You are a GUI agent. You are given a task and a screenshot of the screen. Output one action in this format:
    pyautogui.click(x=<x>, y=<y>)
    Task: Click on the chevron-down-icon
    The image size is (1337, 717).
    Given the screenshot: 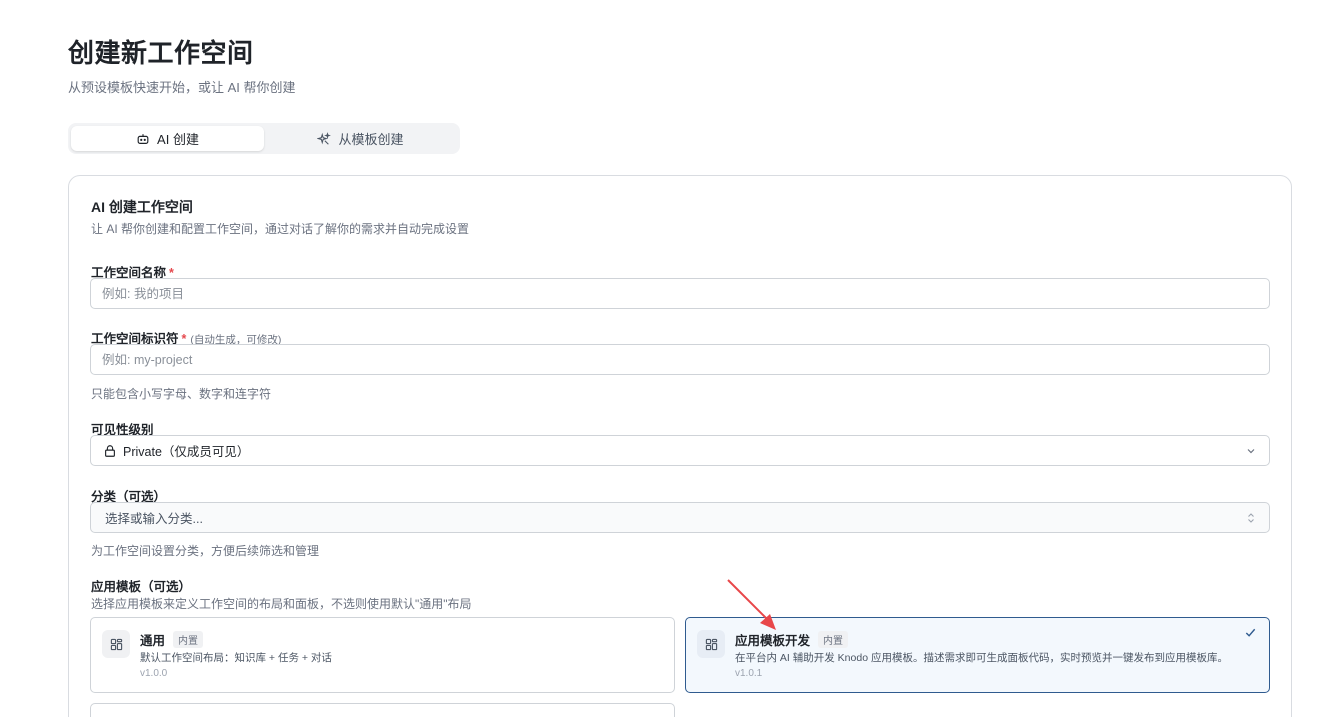 What is the action you would take?
    pyautogui.click(x=1251, y=450)
    